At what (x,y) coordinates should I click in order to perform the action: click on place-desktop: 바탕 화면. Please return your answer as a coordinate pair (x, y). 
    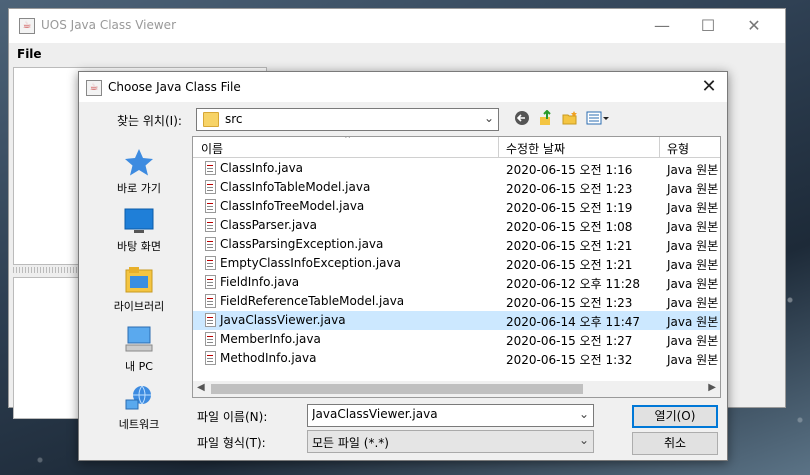
    Looking at the image, I should click on (139, 231).